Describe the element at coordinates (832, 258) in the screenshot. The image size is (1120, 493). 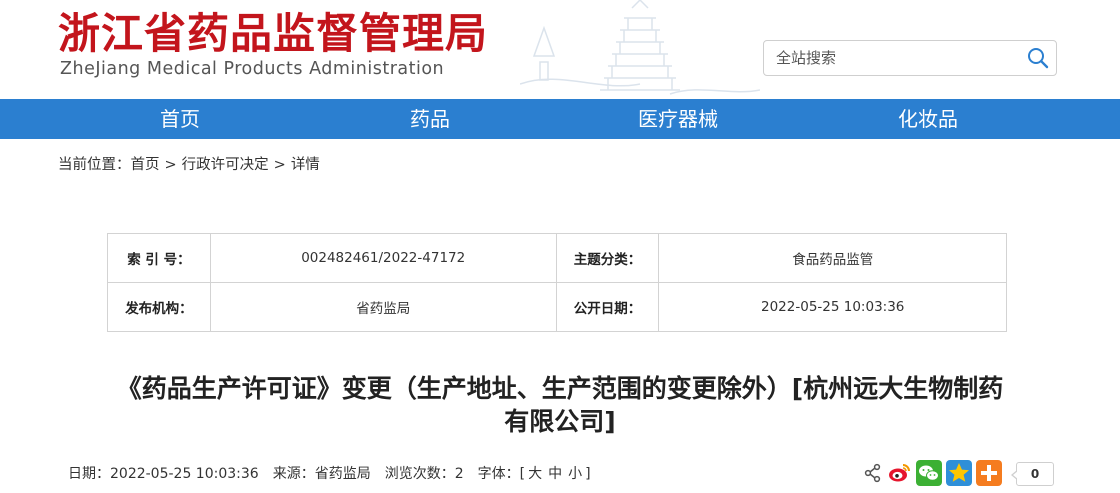
I see `topic-value: 食品药品监管` at that location.